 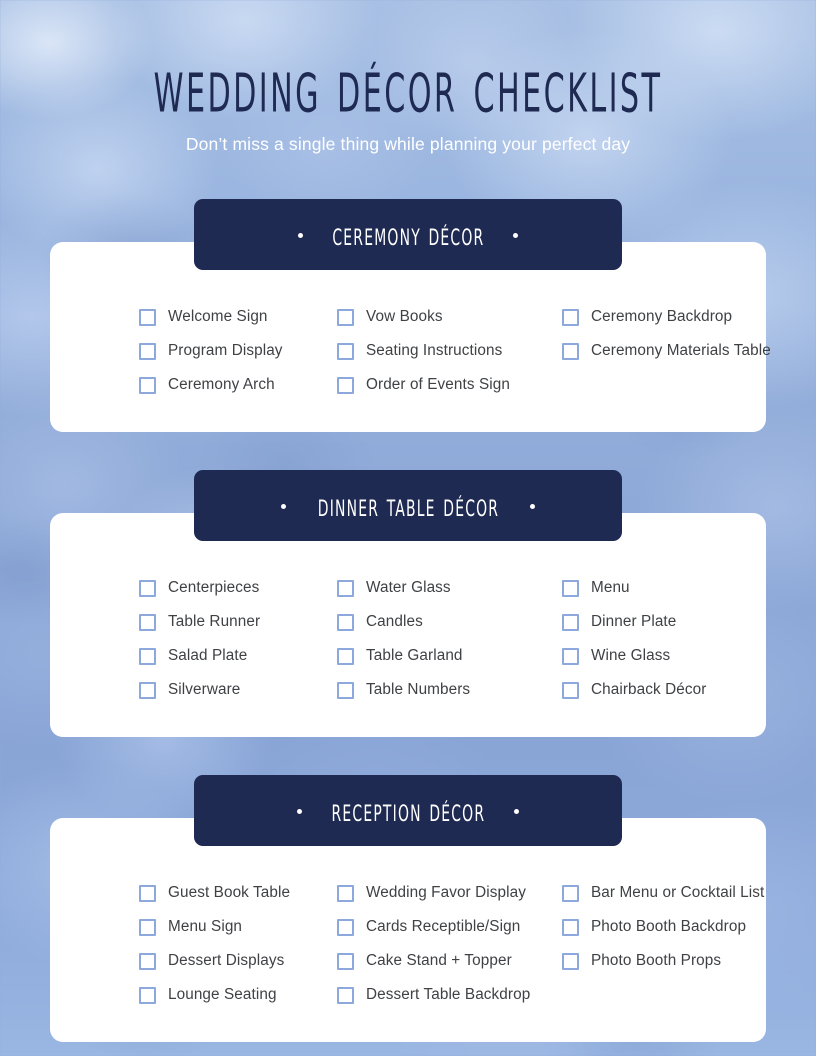 I want to click on checklist-item-label: Cards Receptible/Sign, so click(x=443, y=927).